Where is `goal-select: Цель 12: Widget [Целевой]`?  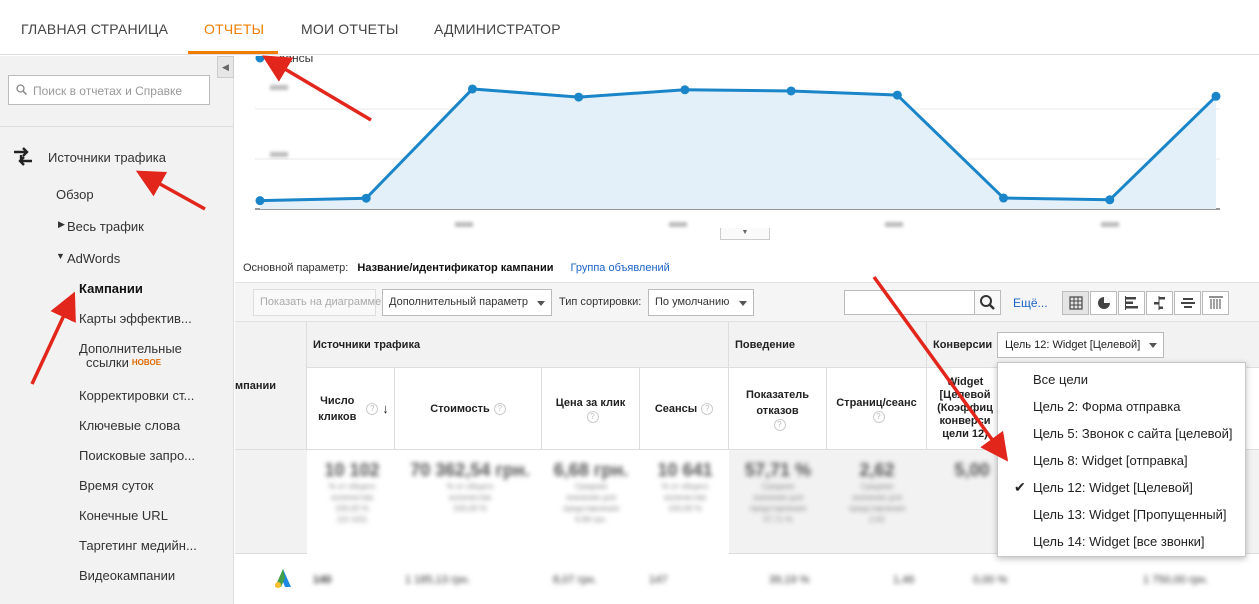
goal-select: Цель 12: Widget [Целевой] is located at coordinates (1080, 345).